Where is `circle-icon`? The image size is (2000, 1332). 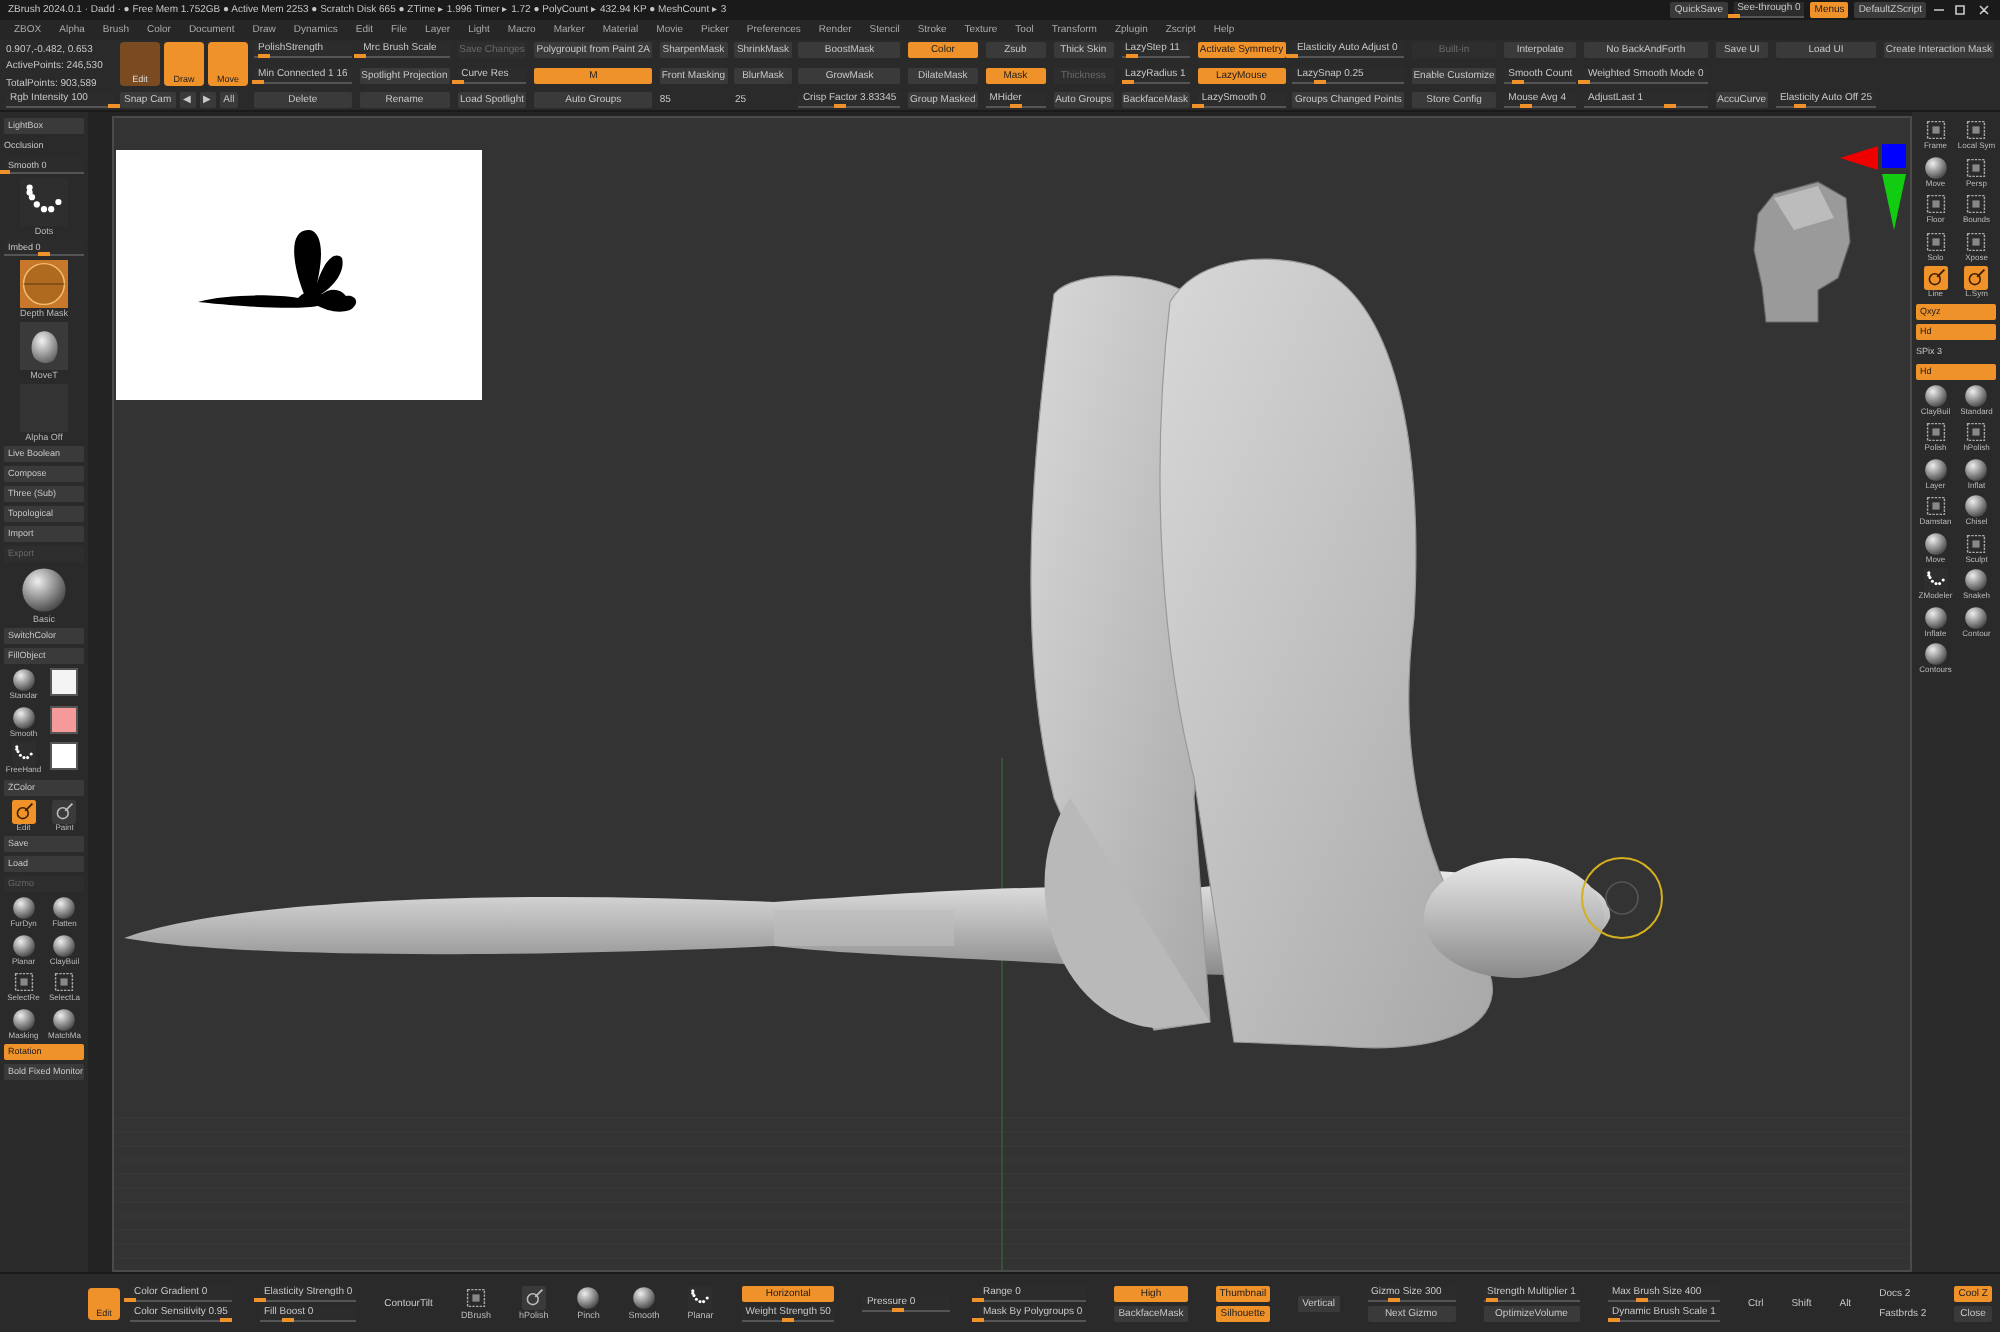
circle-icon is located at coordinates (44, 284).